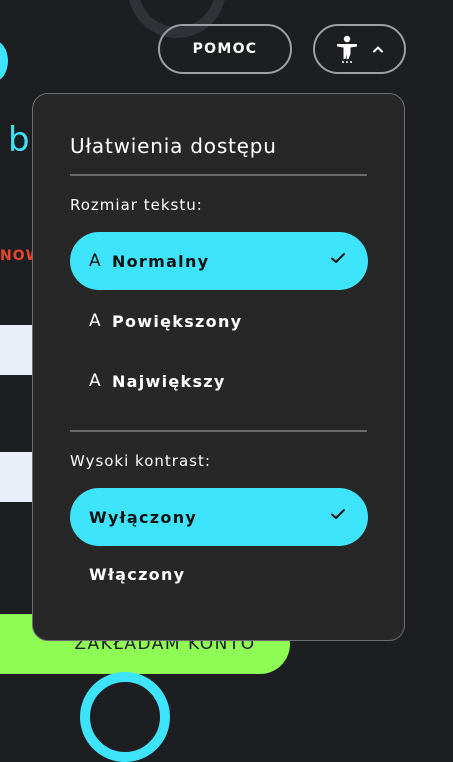 This screenshot has width=453, height=762. Describe the element at coordinates (19, 140) in the screenshot. I see `background-heading-fragment: b` at that location.